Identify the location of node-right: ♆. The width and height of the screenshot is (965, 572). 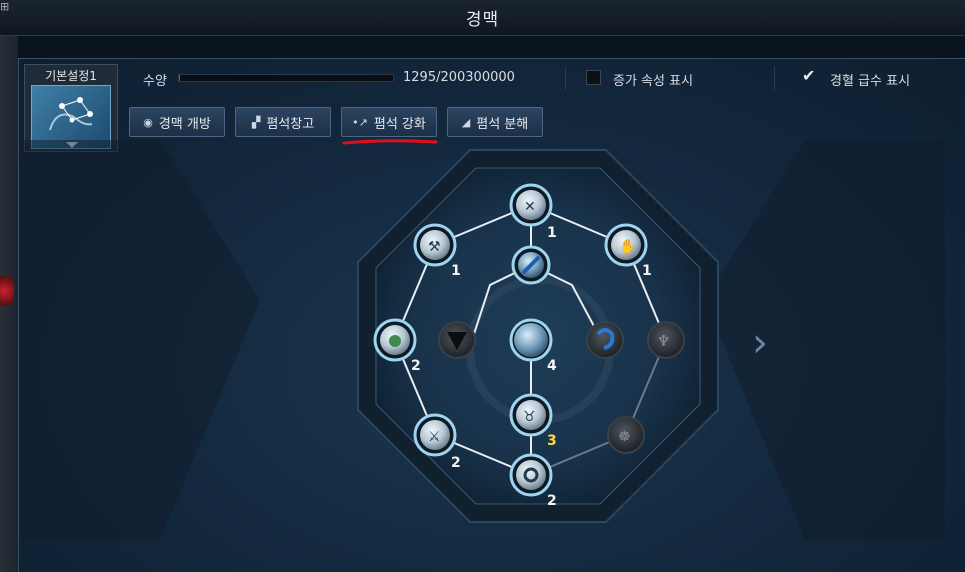
(666, 340).